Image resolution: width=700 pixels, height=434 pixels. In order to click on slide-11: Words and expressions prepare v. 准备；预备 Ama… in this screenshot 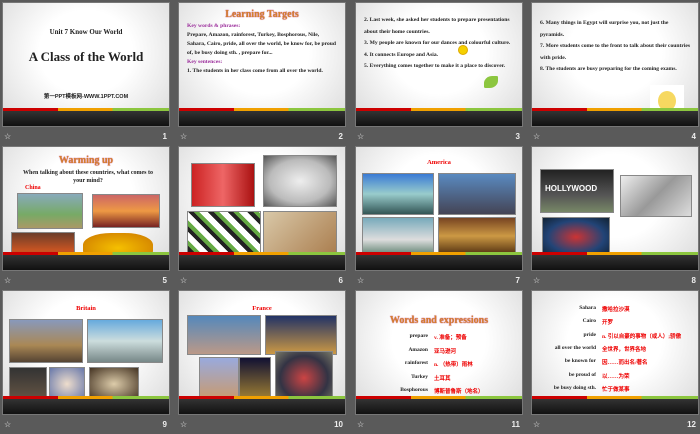, I will do `click(439, 352)`.